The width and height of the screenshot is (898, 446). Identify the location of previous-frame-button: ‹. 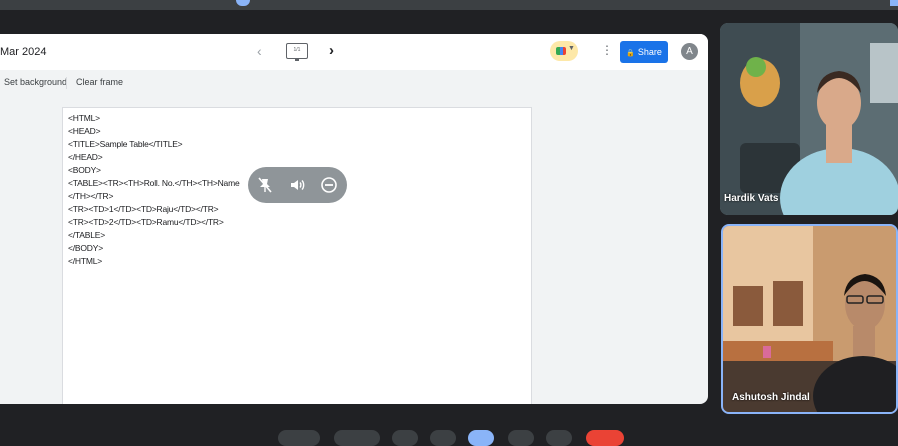
(259, 51).